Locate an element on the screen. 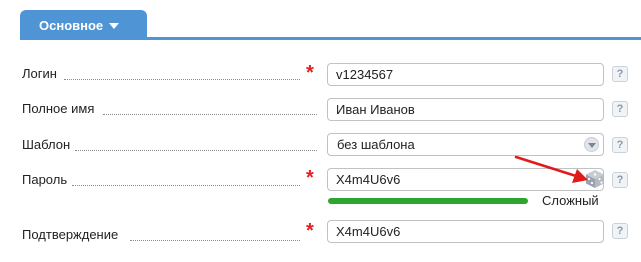 This screenshot has width=641, height=262. template-select-value: без шаблона is located at coordinates (376, 144).